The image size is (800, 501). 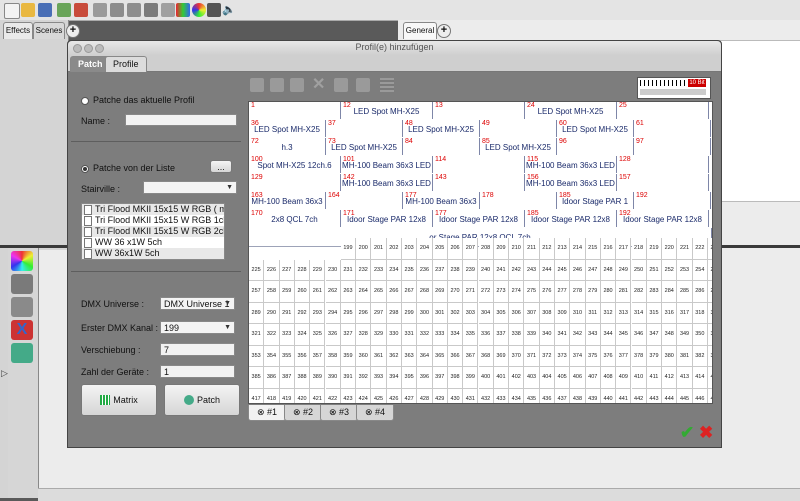 What do you see at coordinates (363, 85) in the screenshot?
I see `redo-icon` at bounding box center [363, 85].